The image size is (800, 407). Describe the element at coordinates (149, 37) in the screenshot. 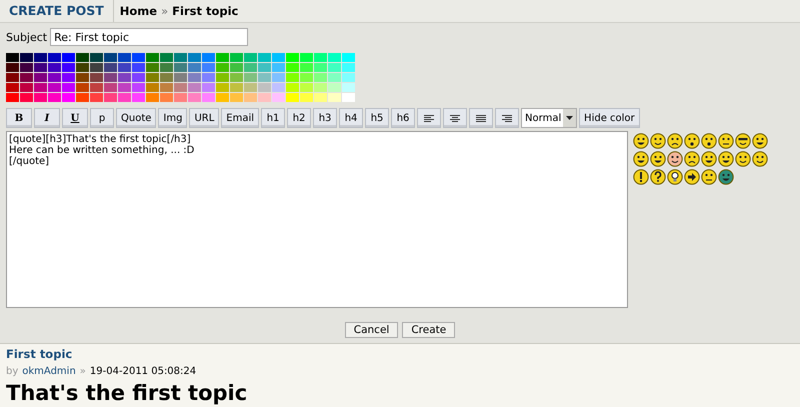

I see `subject-field: Re: First topic` at that location.